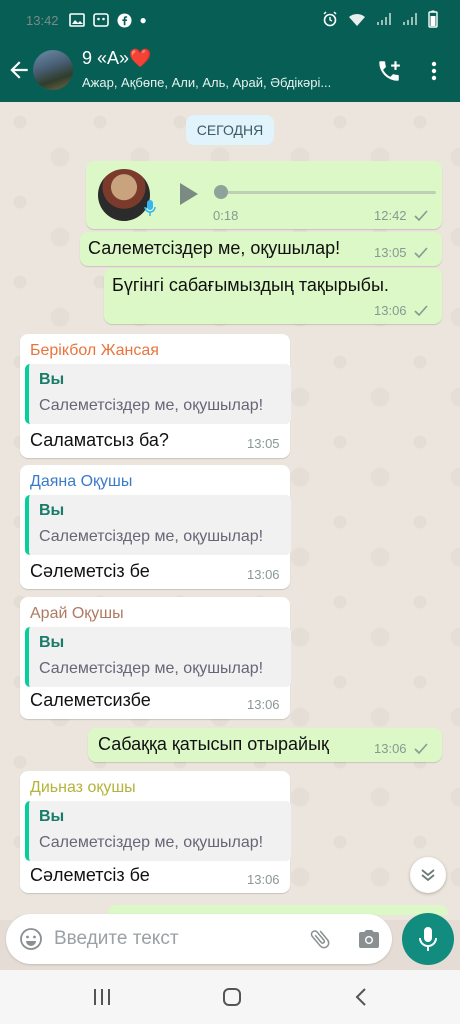 Image resolution: width=460 pixels, height=1024 pixels. What do you see at coordinates (100, 20) in the screenshot?
I see `notification-icon` at bounding box center [100, 20].